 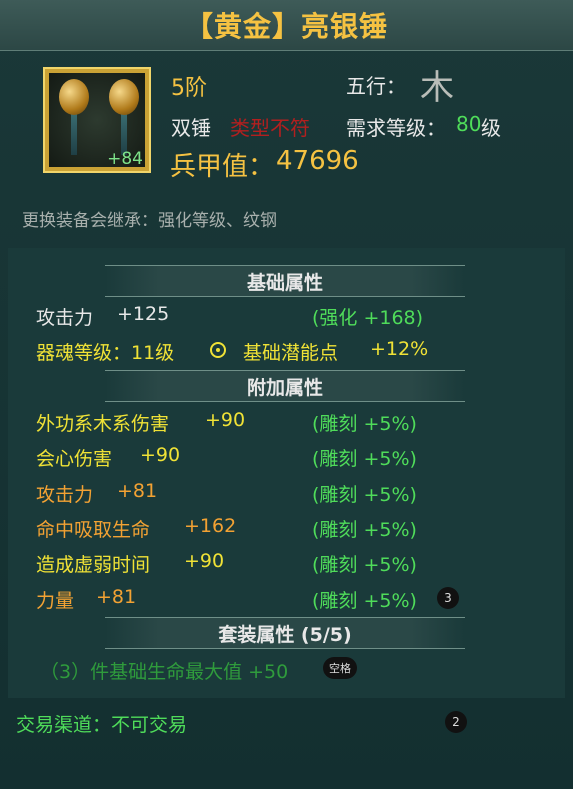 I want to click on potential-label: 基础潜能点, so click(x=291, y=353).